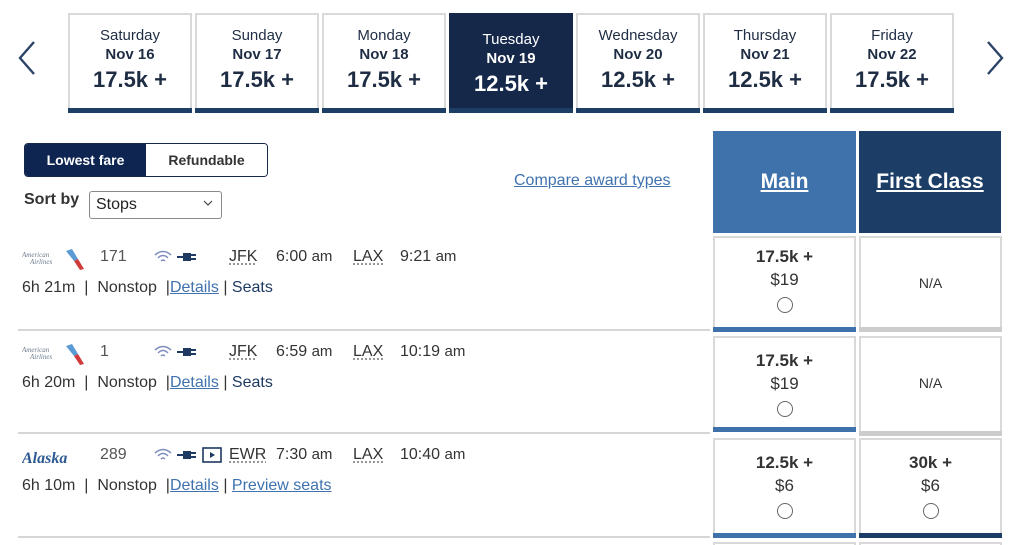  I want to click on lowest-fare-option: Lowest fare, so click(85, 160).